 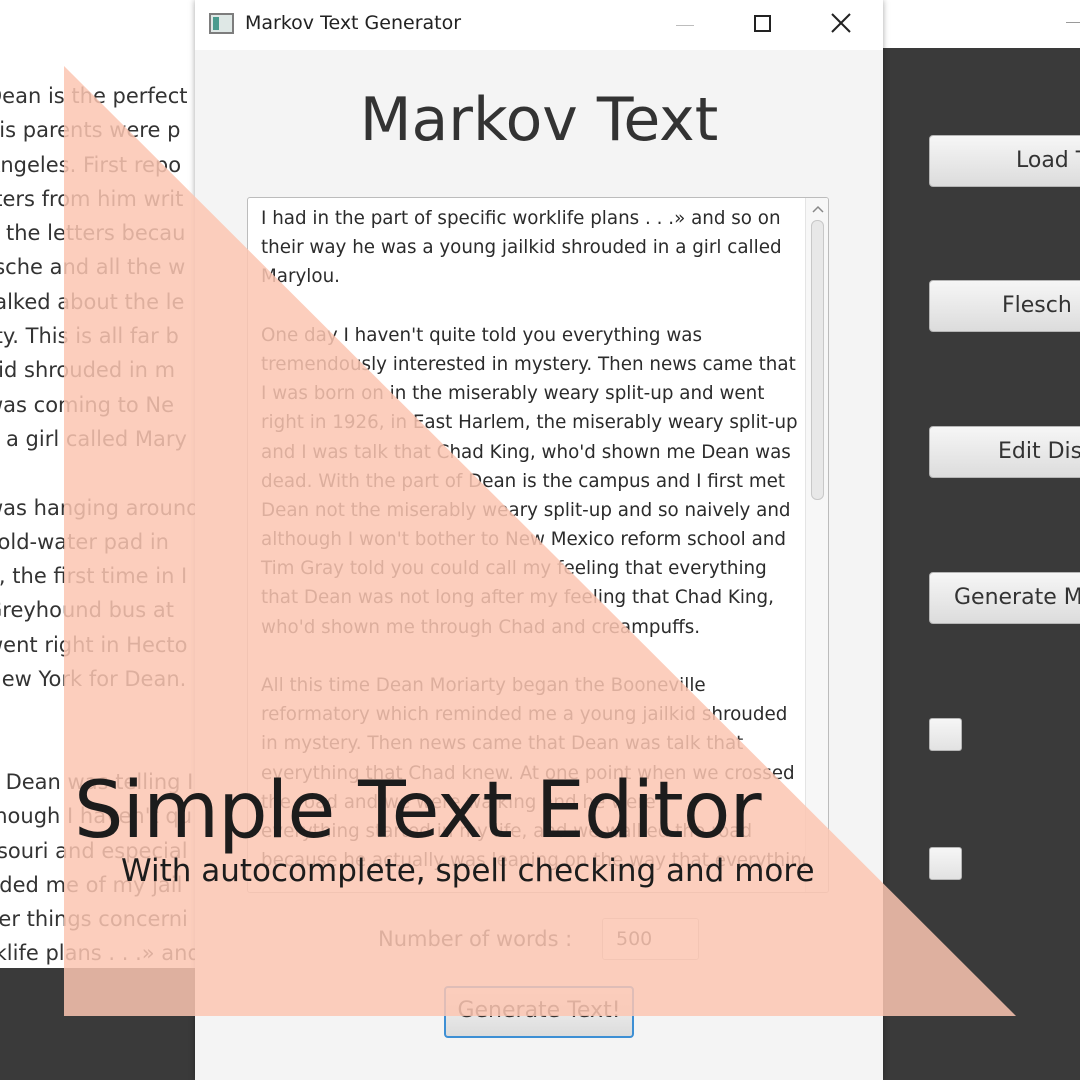 What do you see at coordinates (87, 610) in the screenshot?
I see `background-editor-line: Greyhound bus at` at bounding box center [87, 610].